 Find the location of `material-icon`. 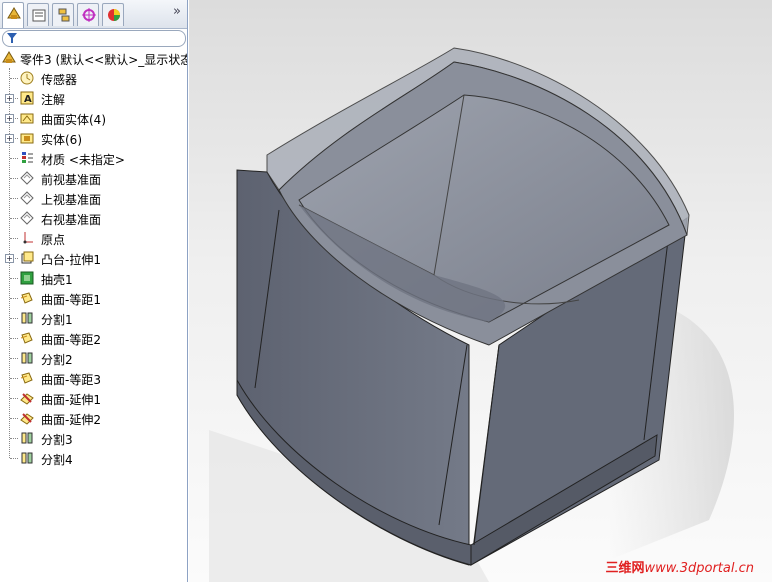

material-icon is located at coordinates (27, 158).